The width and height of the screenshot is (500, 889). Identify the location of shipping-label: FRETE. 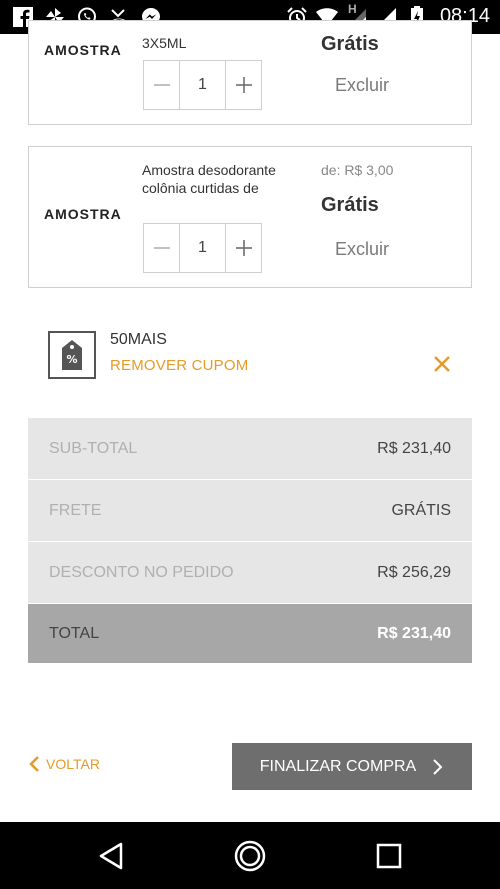
(75, 510).